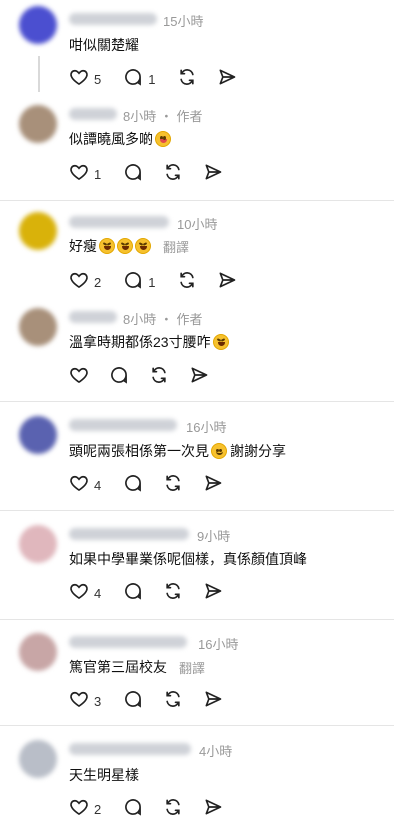 Image resolution: width=394 pixels, height=827 pixels. Describe the element at coordinates (197, 778) in the screenshot. I see `comment: 4小時 天生明星樣 2` at that location.